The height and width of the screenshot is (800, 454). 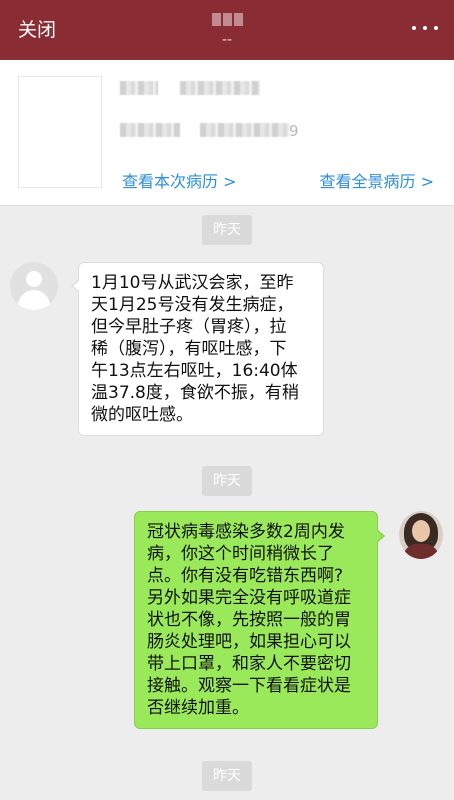 What do you see at coordinates (227, 40) in the screenshot?
I see `title-subtitle: --` at bounding box center [227, 40].